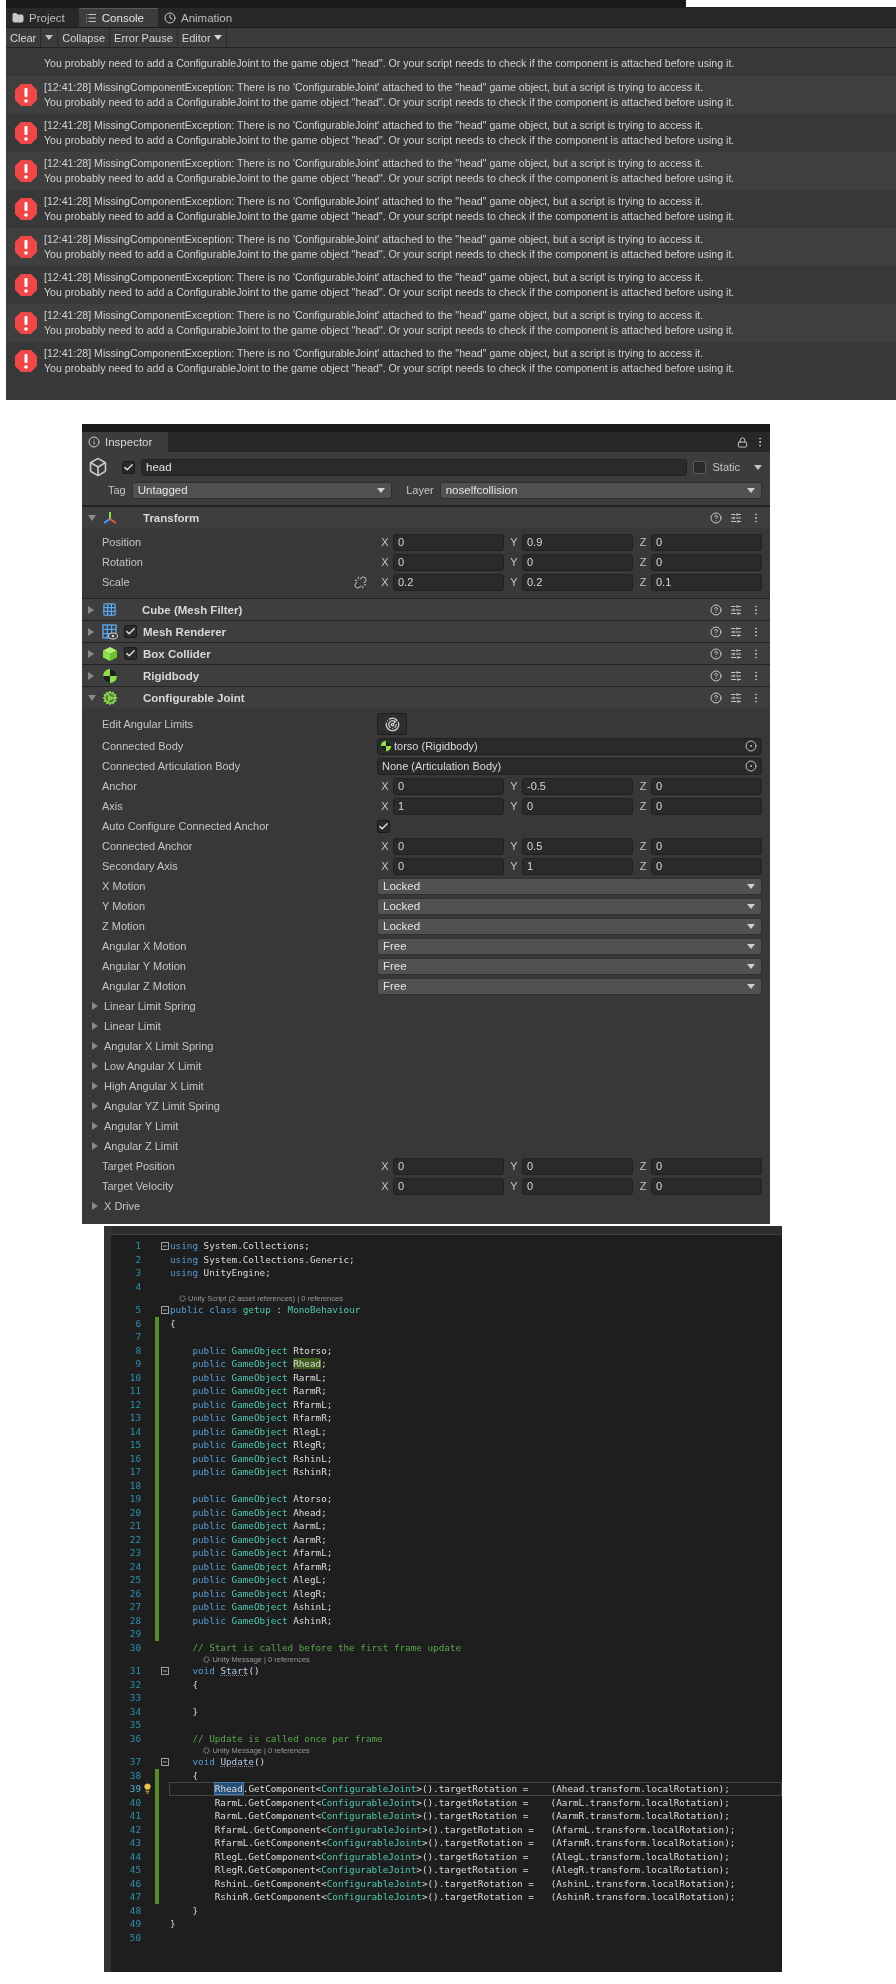 The image size is (896, 1984). What do you see at coordinates (110, 675) in the screenshot?
I see `rigidbody-icon` at bounding box center [110, 675].